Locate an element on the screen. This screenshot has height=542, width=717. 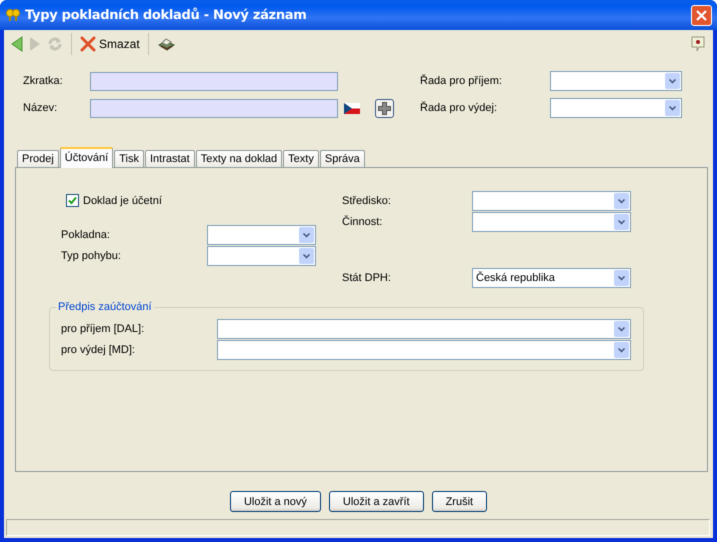
field-label: Typ pohybu: is located at coordinates (91, 256).